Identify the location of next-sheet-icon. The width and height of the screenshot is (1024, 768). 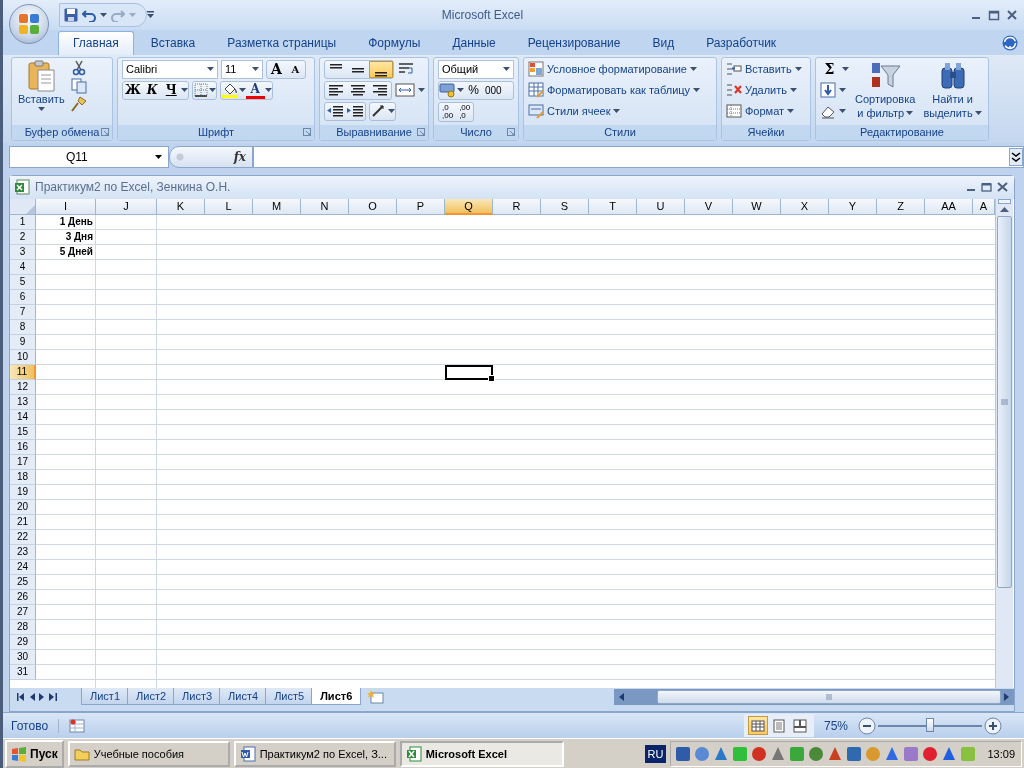
(42, 696).